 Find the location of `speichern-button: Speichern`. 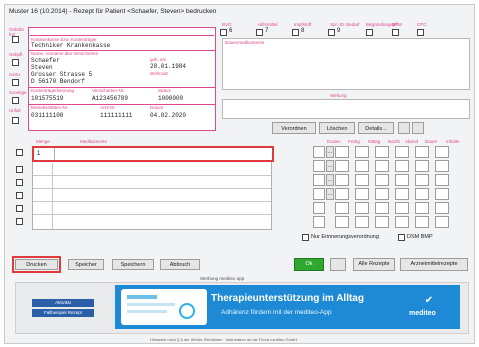

speichern-button: Speichern is located at coordinates (133, 264).